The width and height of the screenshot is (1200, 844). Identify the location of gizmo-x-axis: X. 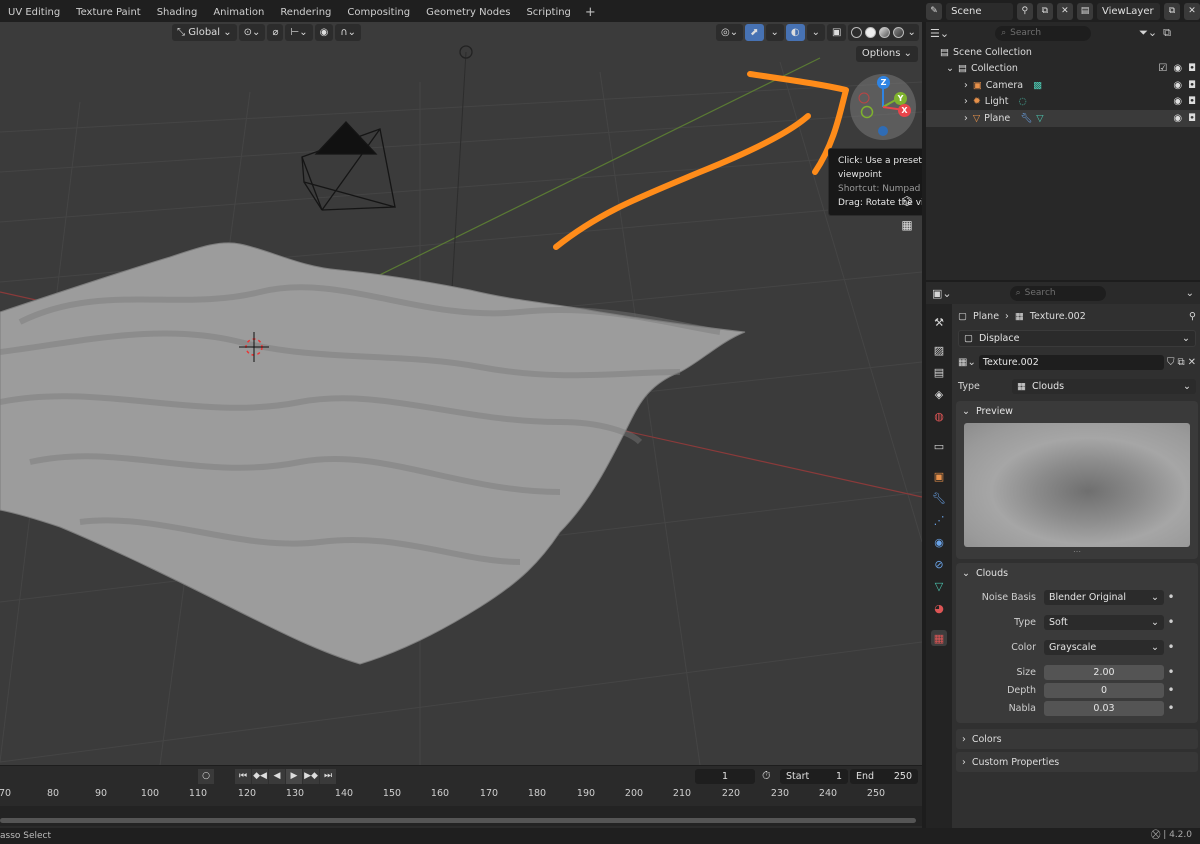
(904, 110).